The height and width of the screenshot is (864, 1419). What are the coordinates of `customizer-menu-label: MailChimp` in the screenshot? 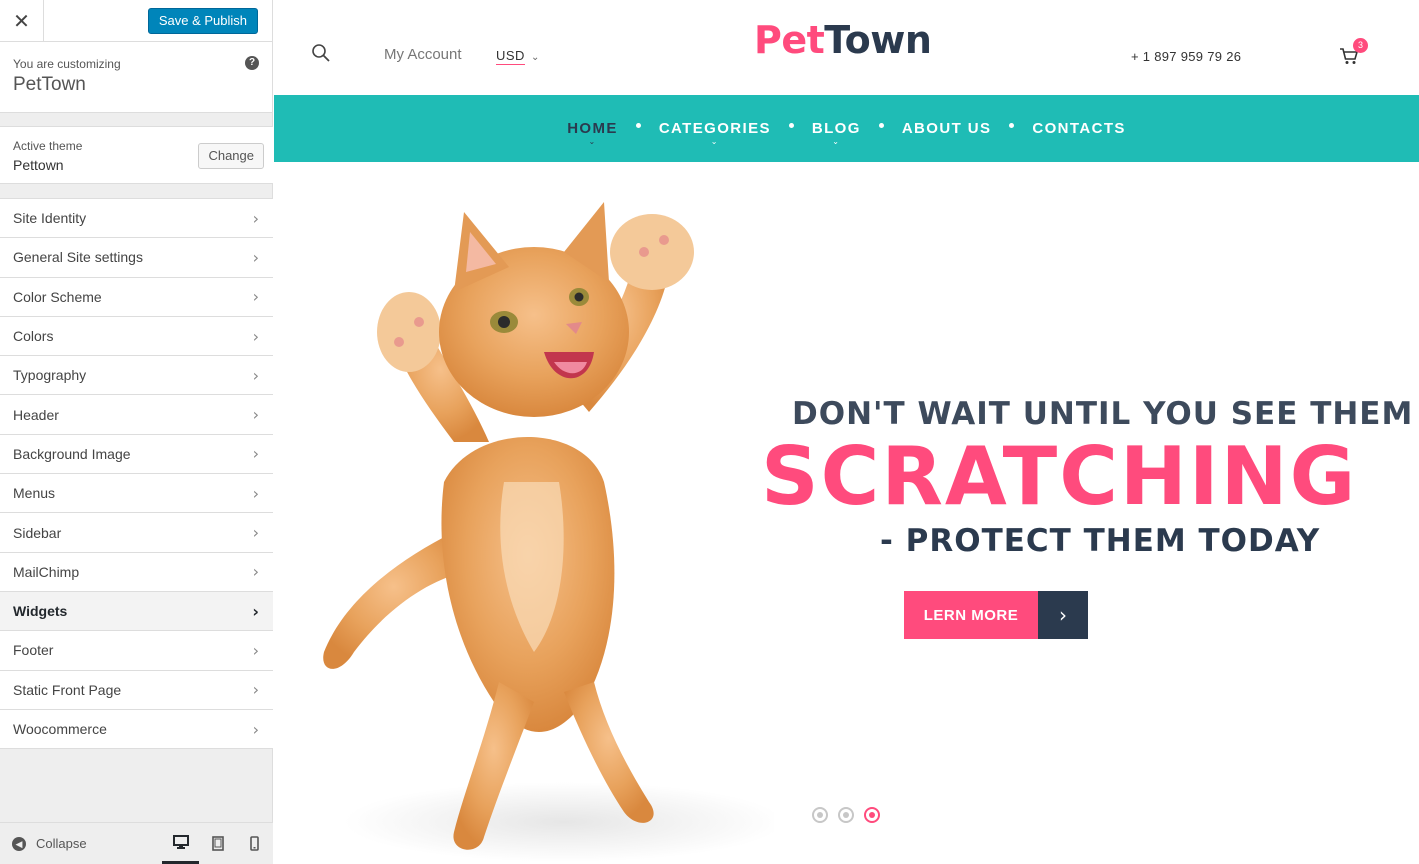 It's located at (46, 571).